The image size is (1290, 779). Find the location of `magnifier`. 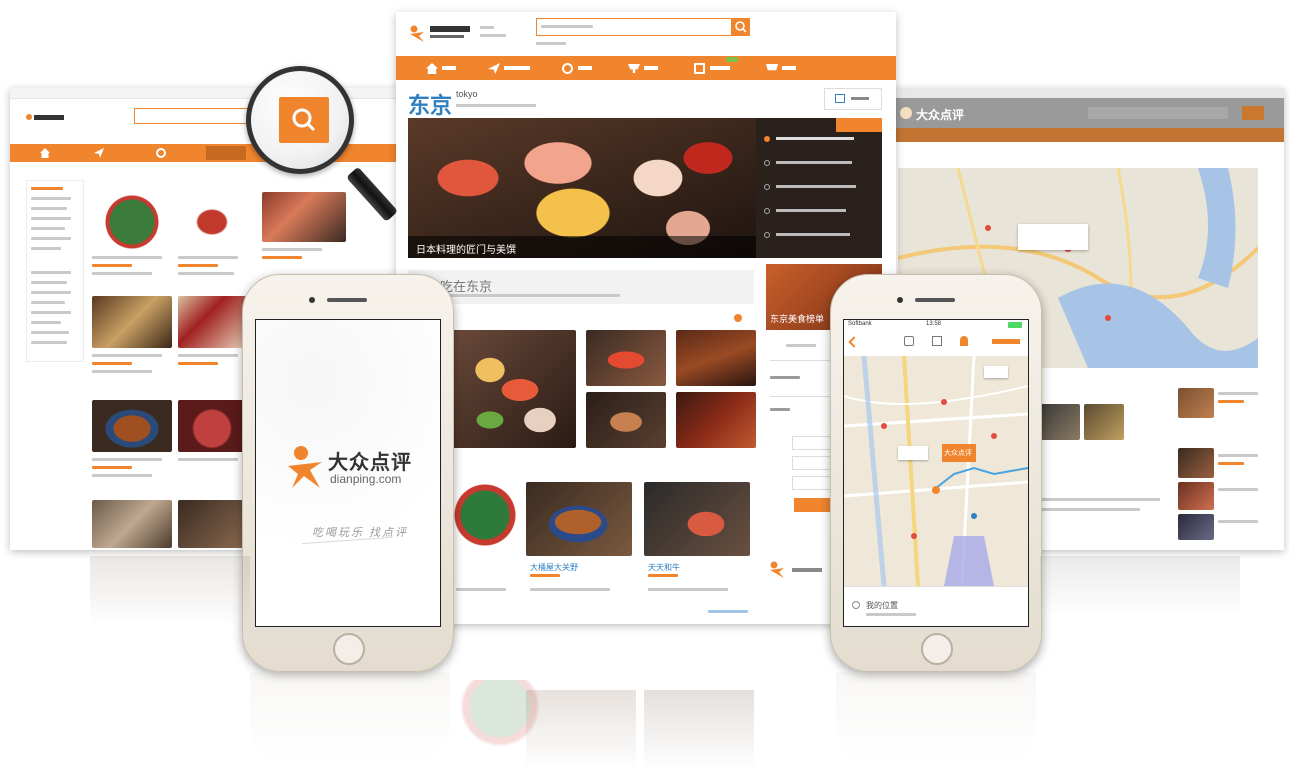

magnifier is located at coordinates (322, 146).